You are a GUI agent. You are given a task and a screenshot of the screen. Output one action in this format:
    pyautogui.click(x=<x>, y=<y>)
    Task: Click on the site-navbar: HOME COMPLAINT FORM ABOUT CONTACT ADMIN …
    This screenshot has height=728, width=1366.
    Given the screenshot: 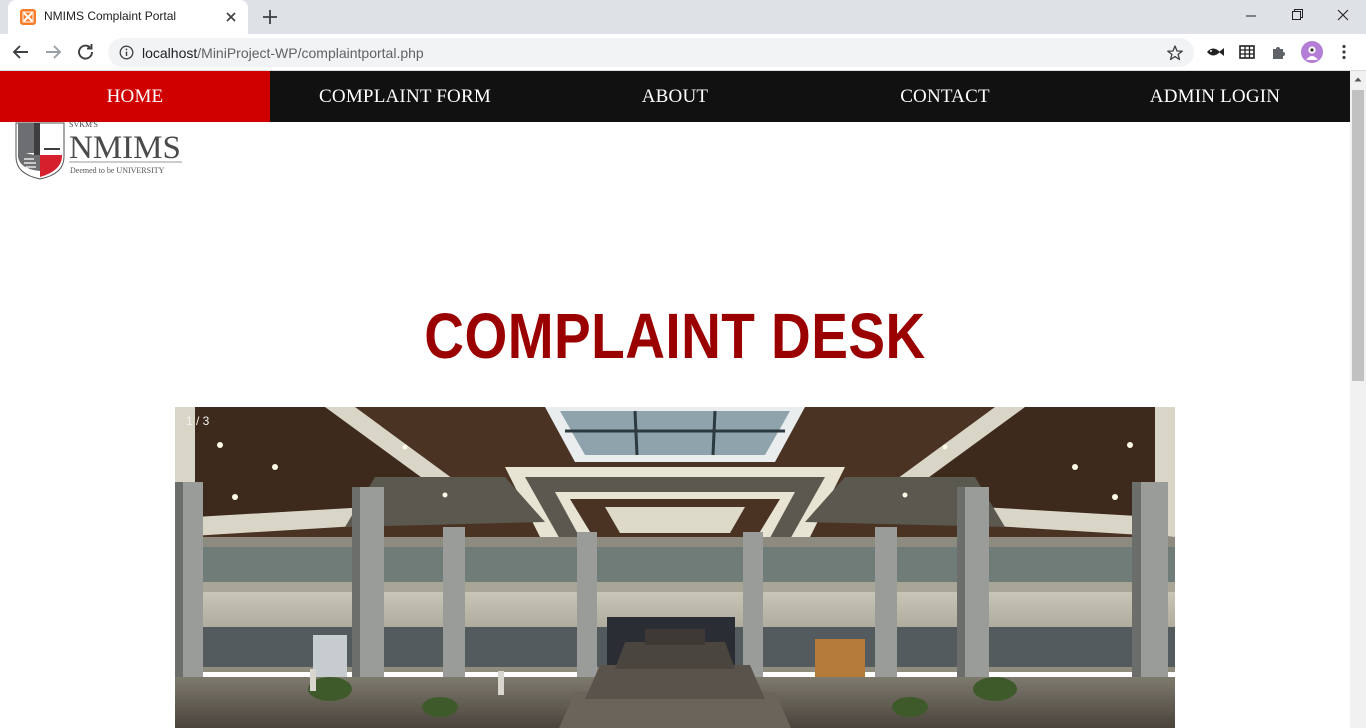 What is the action you would take?
    pyautogui.click(x=675, y=96)
    